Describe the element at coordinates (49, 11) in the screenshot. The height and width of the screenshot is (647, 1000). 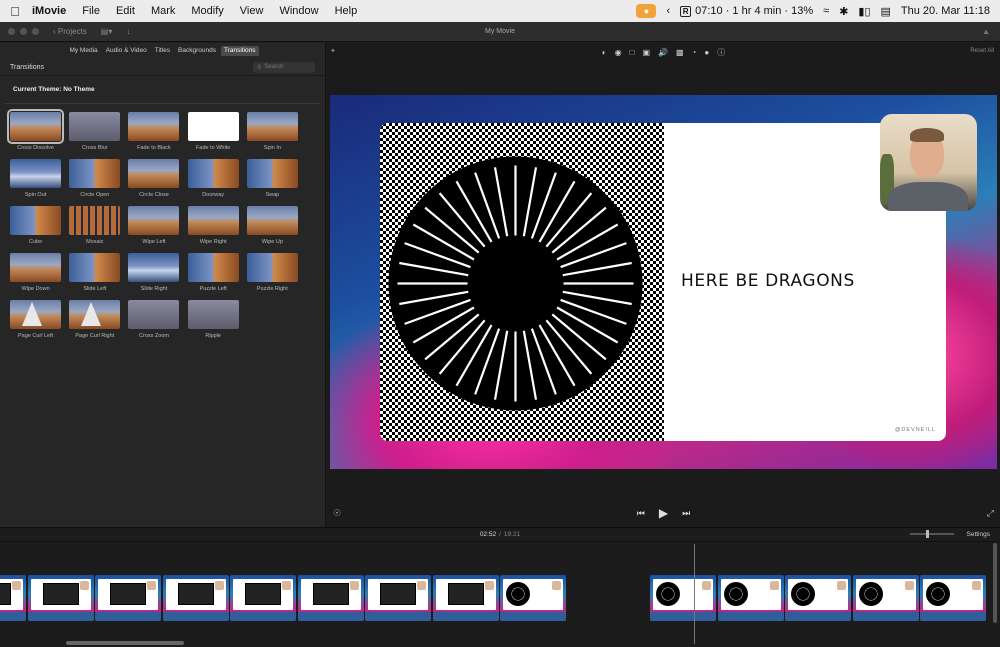
I see `menu-imovie: iMovie` at that location.